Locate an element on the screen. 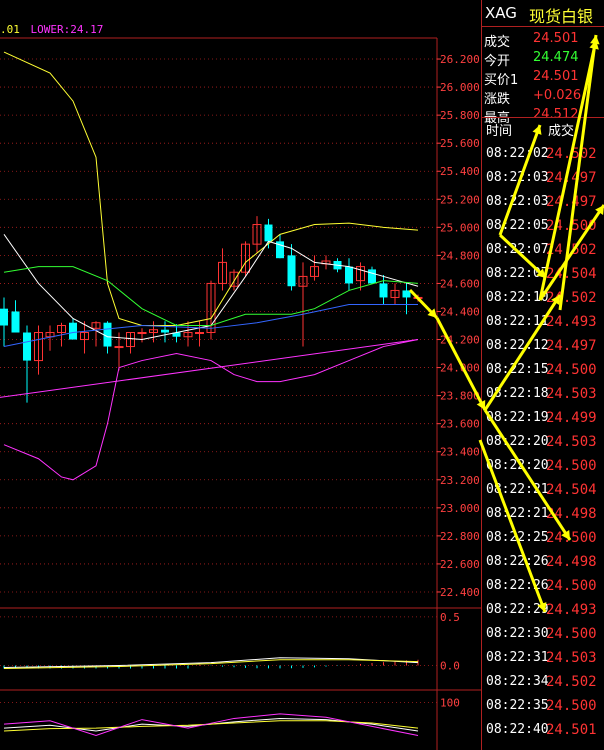 The image size is (604, 750). trade-row: 08:22:40 24.501 is located at coordinates (543, 731).